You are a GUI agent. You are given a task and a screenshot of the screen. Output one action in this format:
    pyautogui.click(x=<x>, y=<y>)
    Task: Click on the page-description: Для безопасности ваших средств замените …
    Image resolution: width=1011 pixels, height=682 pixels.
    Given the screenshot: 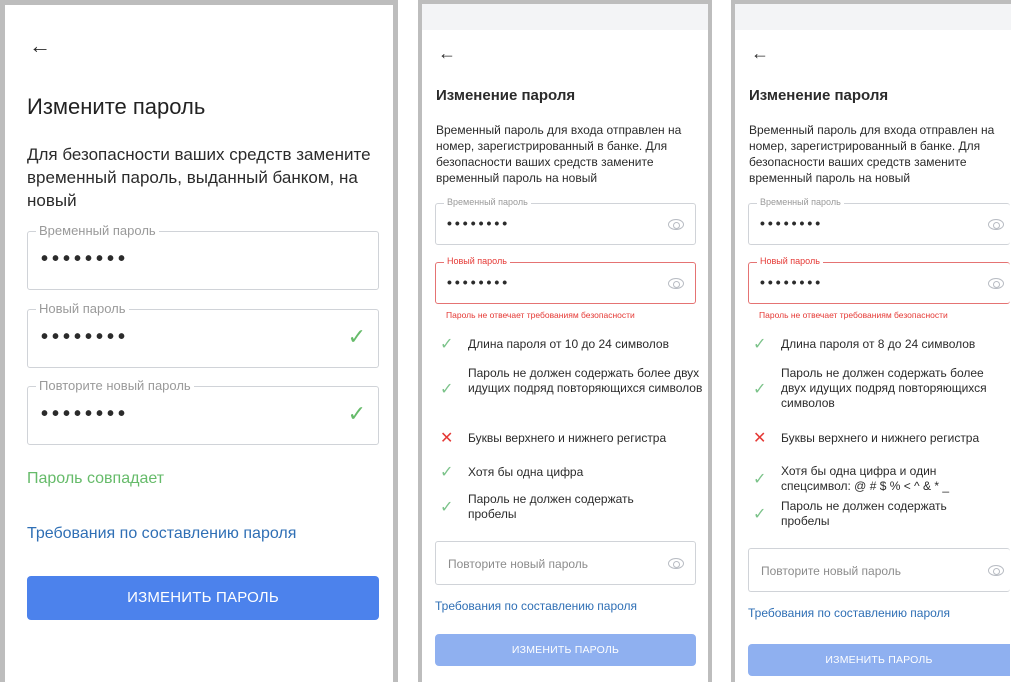 What is the action you would take?
    pyautogui.click(x=199, y=177)
    